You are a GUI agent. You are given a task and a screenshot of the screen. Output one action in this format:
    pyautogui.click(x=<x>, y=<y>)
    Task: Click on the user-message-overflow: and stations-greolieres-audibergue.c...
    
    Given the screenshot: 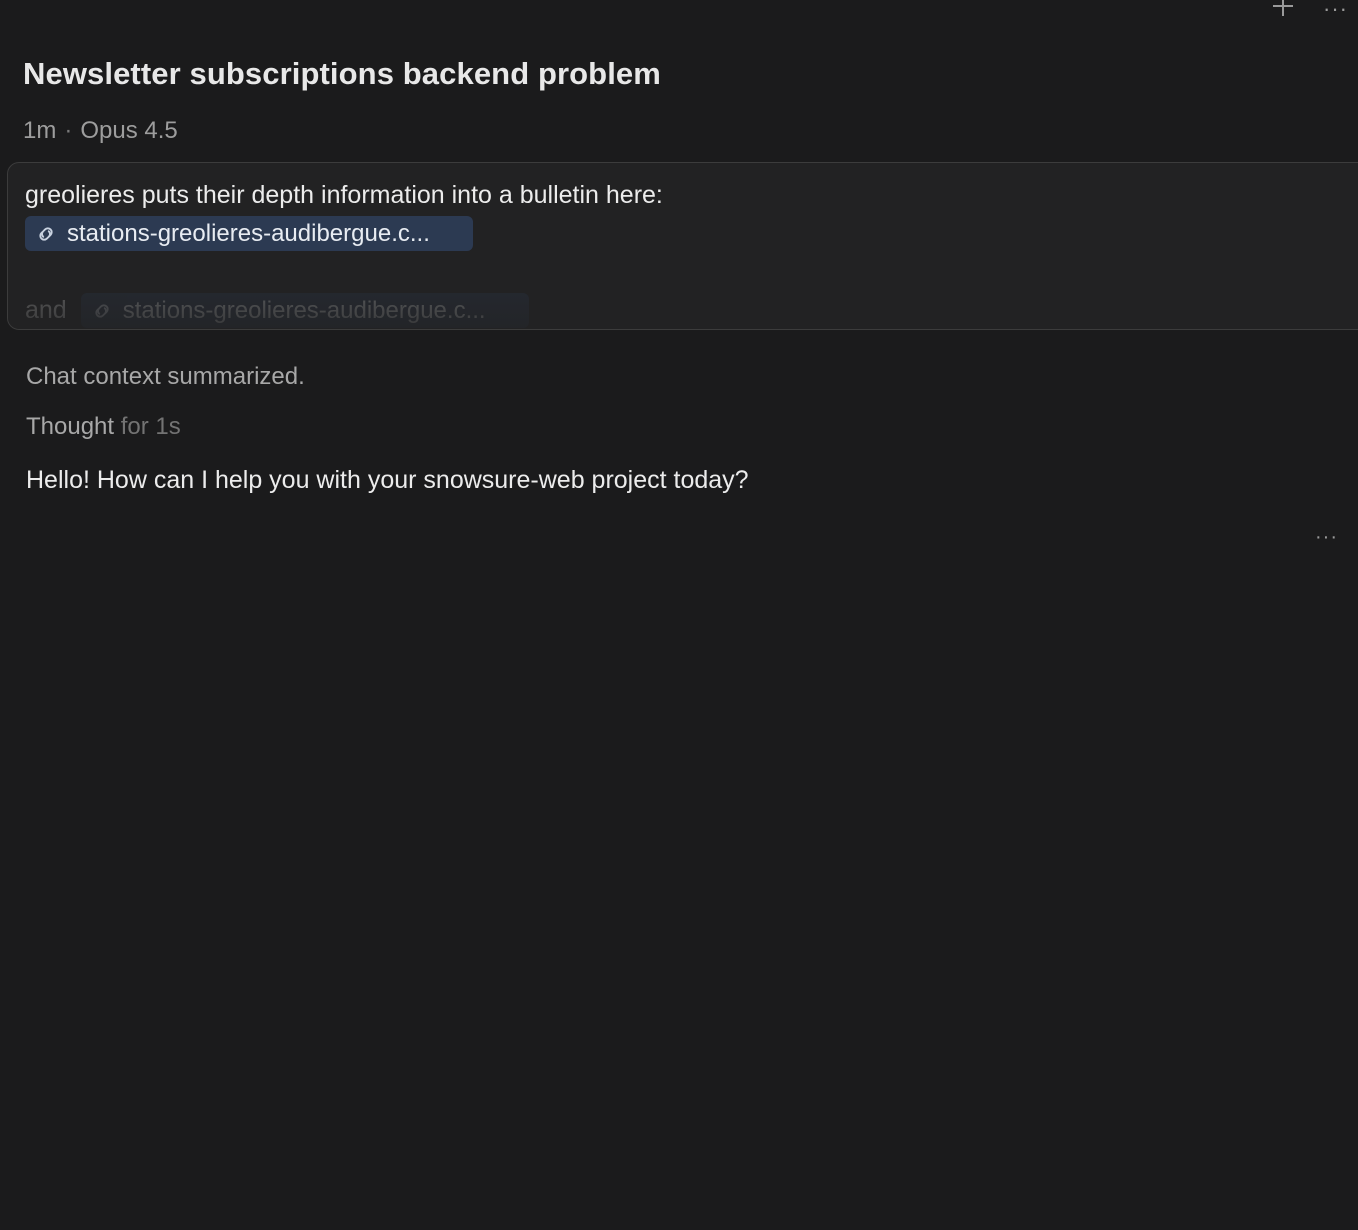 What is the action you would take?
    pyautogui.click(x=277, y=310)
    